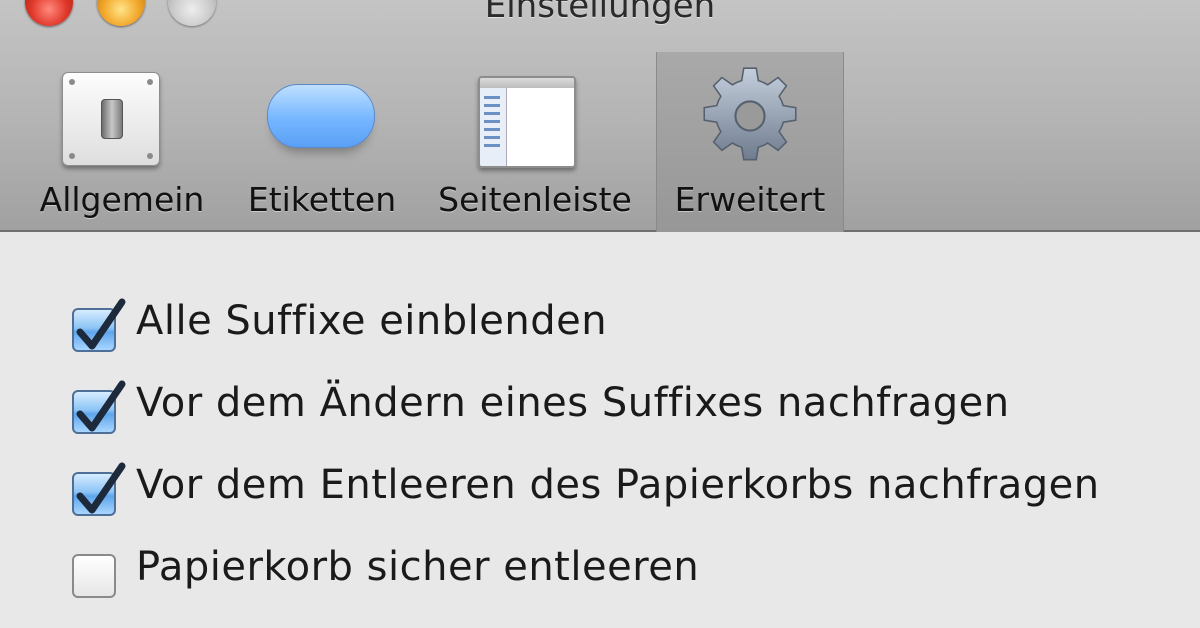  Describe the element at coordinates (573, 403) in the screenshot. I see `pref-label: Vor dem Ändern eines Suffixes nachfragen` at that location.